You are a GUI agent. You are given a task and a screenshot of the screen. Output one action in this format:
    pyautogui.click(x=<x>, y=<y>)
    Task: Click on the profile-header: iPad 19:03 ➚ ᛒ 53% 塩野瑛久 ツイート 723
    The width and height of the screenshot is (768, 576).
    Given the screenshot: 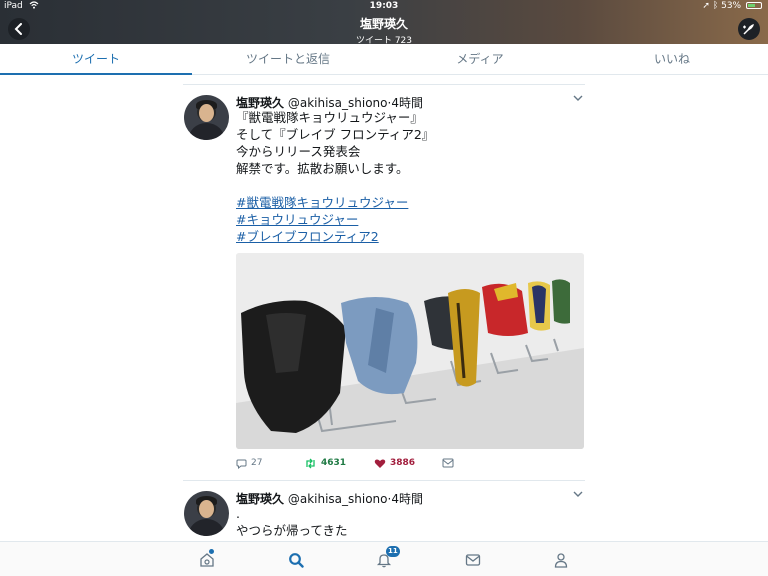 What is the action you would take?
    pyautogui.click(x=384, y=23)
    